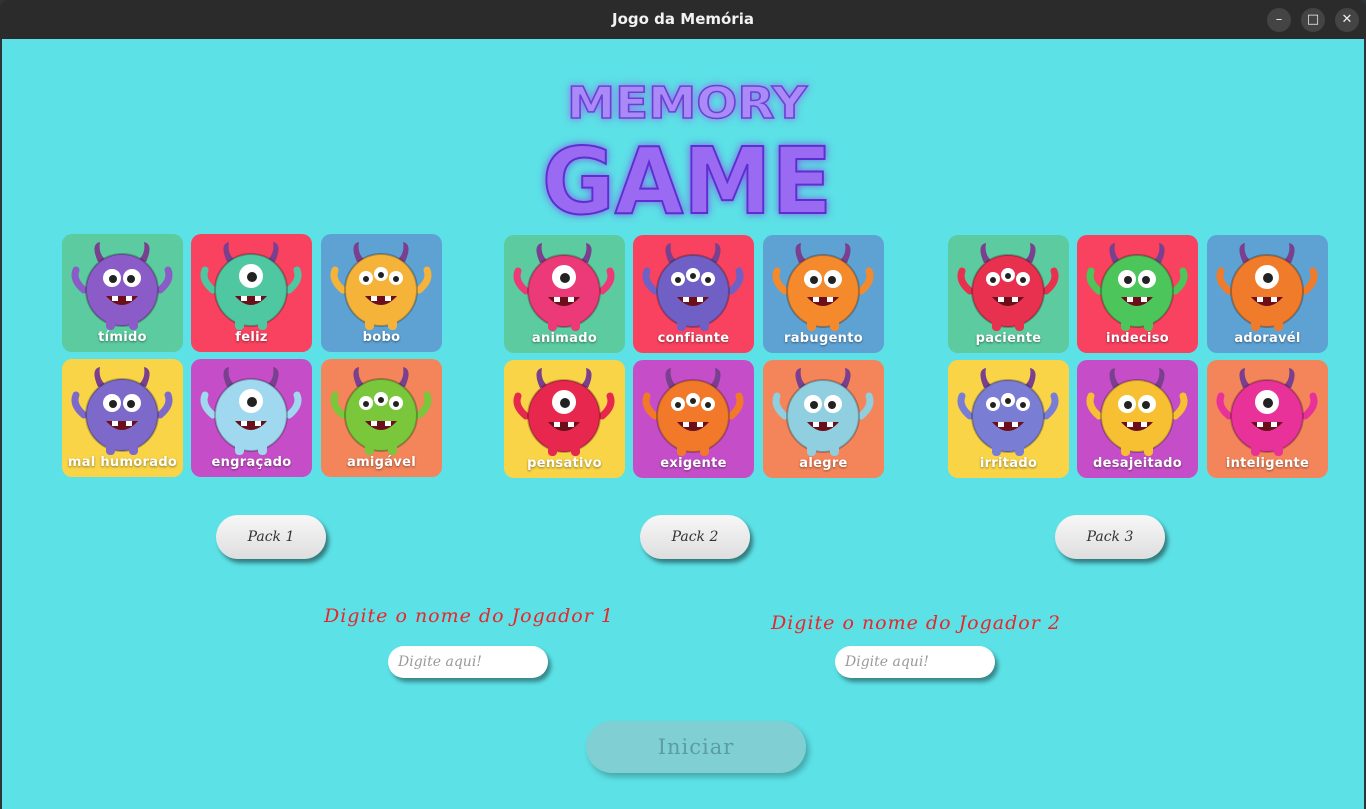 Image resolution: width=1366 pixels, height=809 pixels. What do you see at coordinates (915, 662) in the screenshot?
I see `player-2-name-input` at bounding box center [915, 662].